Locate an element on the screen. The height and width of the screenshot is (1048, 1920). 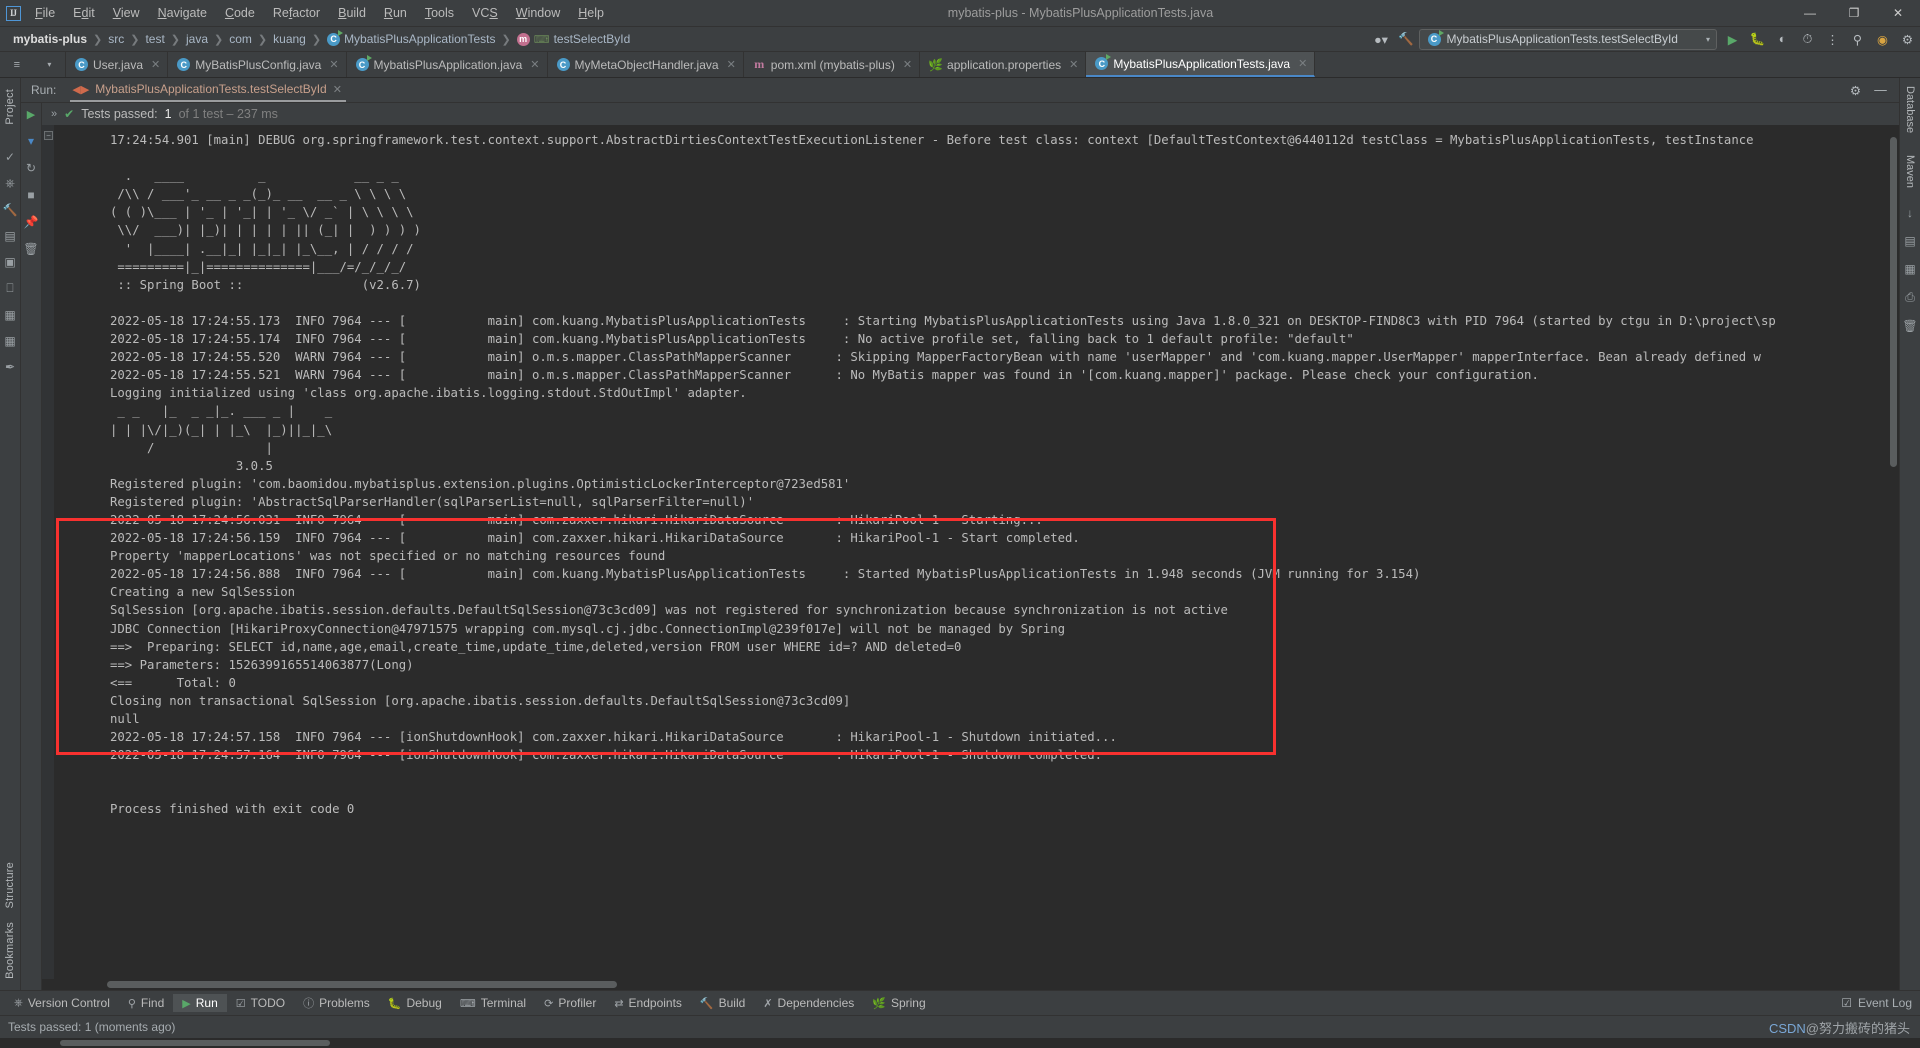
print-icon: ⎙ is located at coordinates (1910, 297).